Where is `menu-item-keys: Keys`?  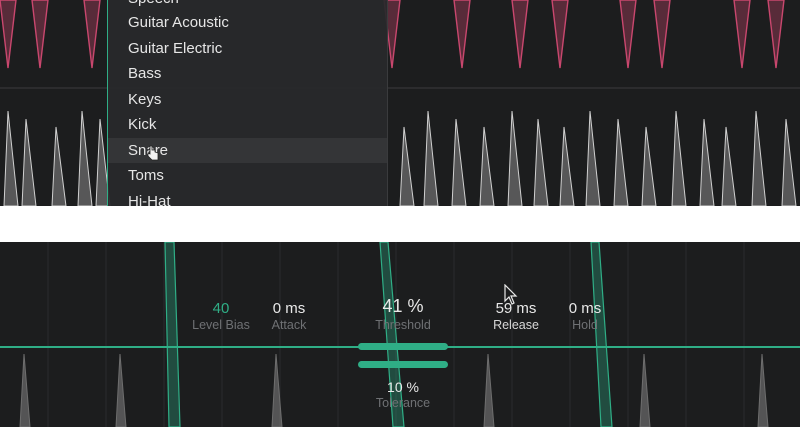 menu-item-keys: Keys is located at coordinates (247, 99).